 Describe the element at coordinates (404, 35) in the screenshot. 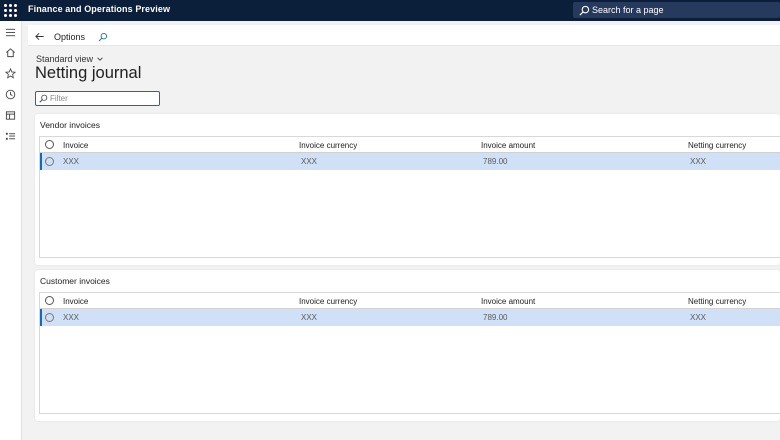

I see `action-pane: Options` at that location.